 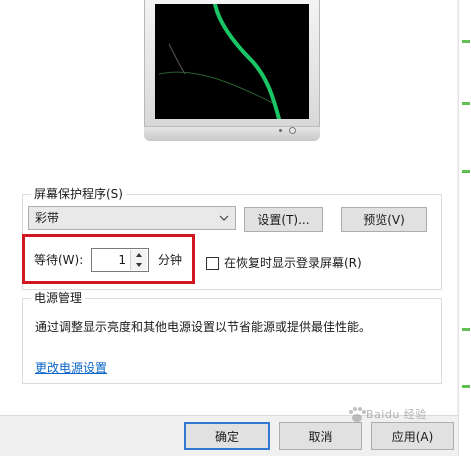 What do you see at coordinates (464, 228) in the screenshot?
I see `background-window-edge` at bounding box center [464, 228].